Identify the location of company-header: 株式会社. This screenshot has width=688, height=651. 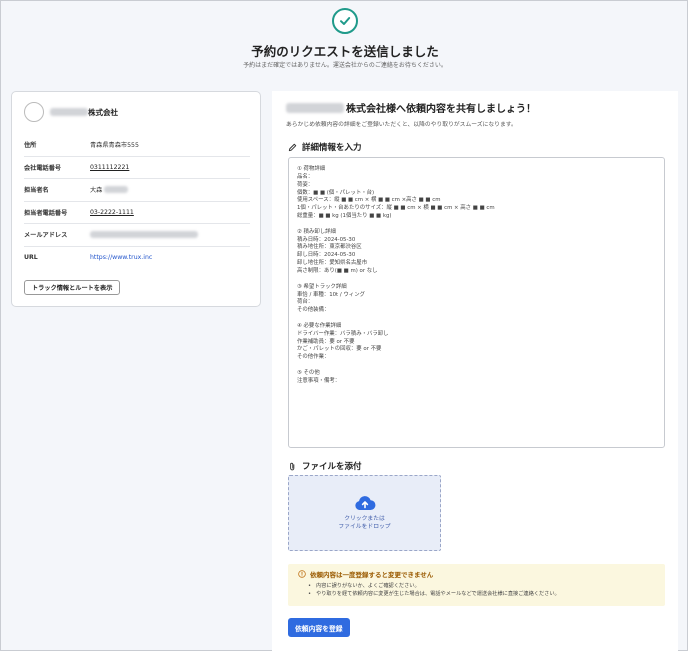
(71, 112).